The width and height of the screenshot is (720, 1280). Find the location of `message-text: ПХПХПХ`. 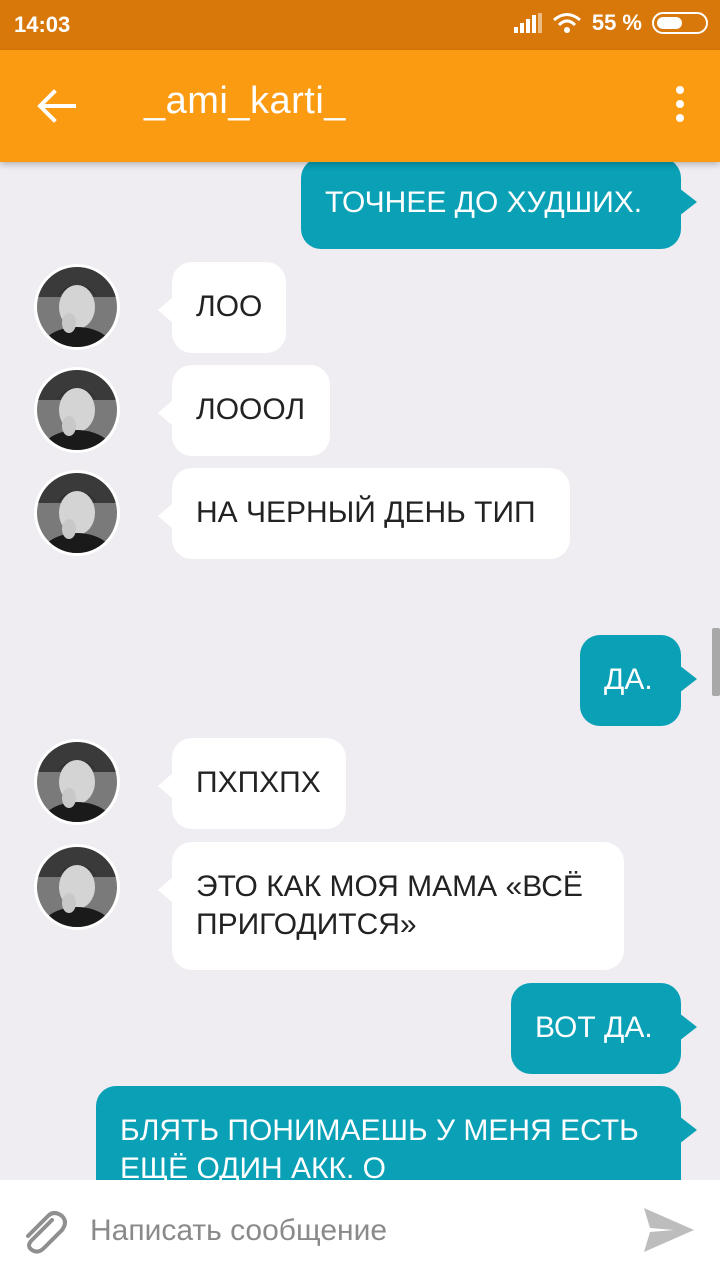

message-text: ПХПХПХ is located at coordinates (258, 782).